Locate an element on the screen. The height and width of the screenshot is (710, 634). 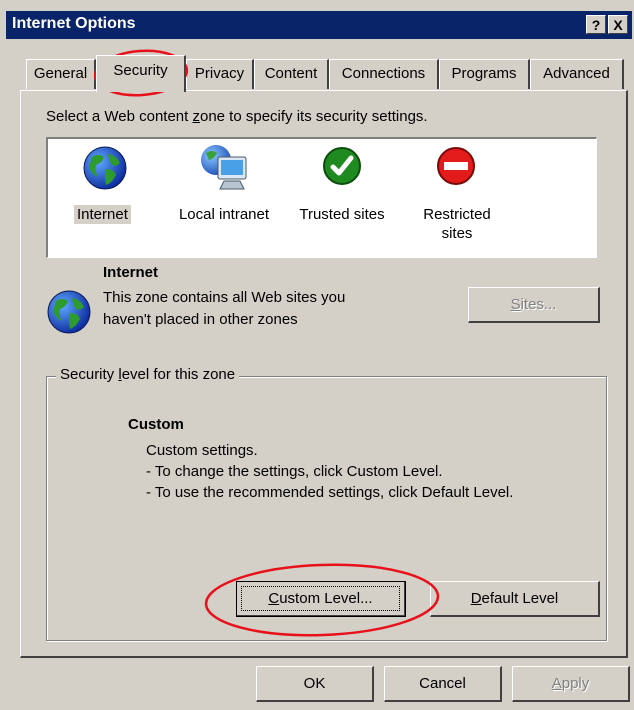
group-title-pre: Security is located at coordinates (89, 374).